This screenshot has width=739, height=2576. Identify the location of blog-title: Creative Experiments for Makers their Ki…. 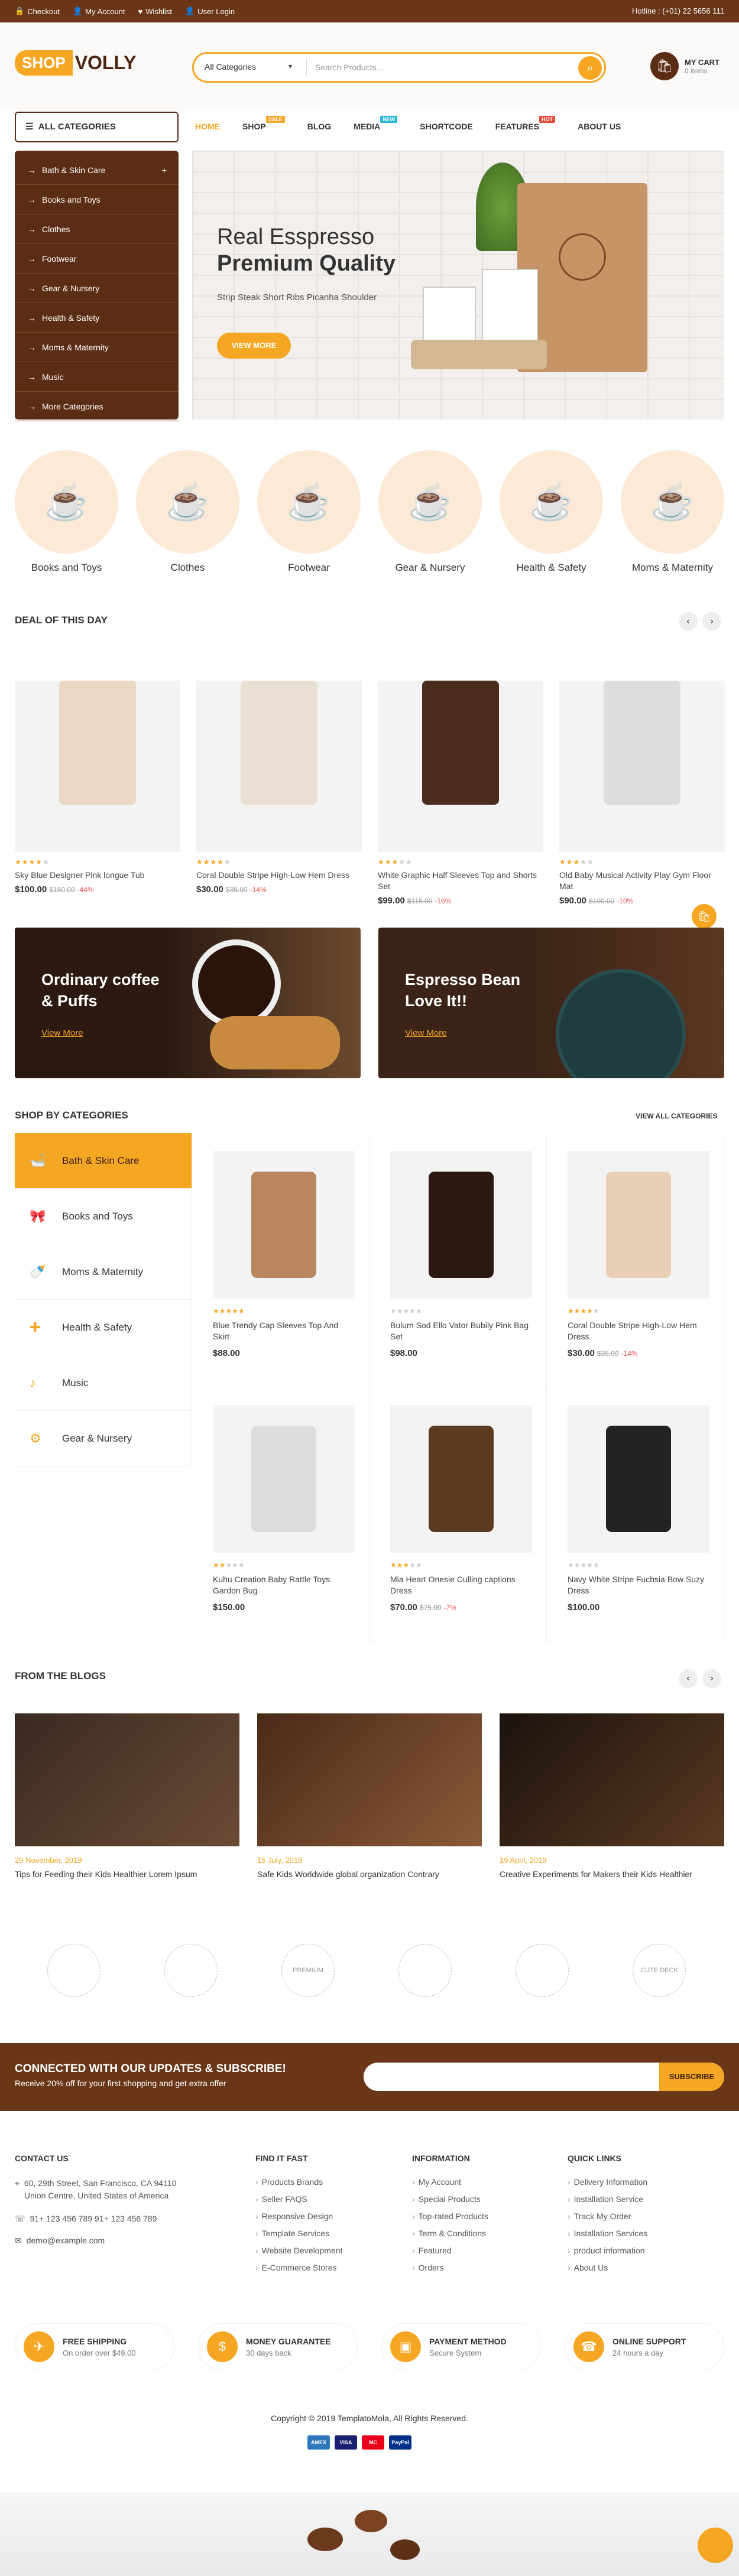
(612, 1874).